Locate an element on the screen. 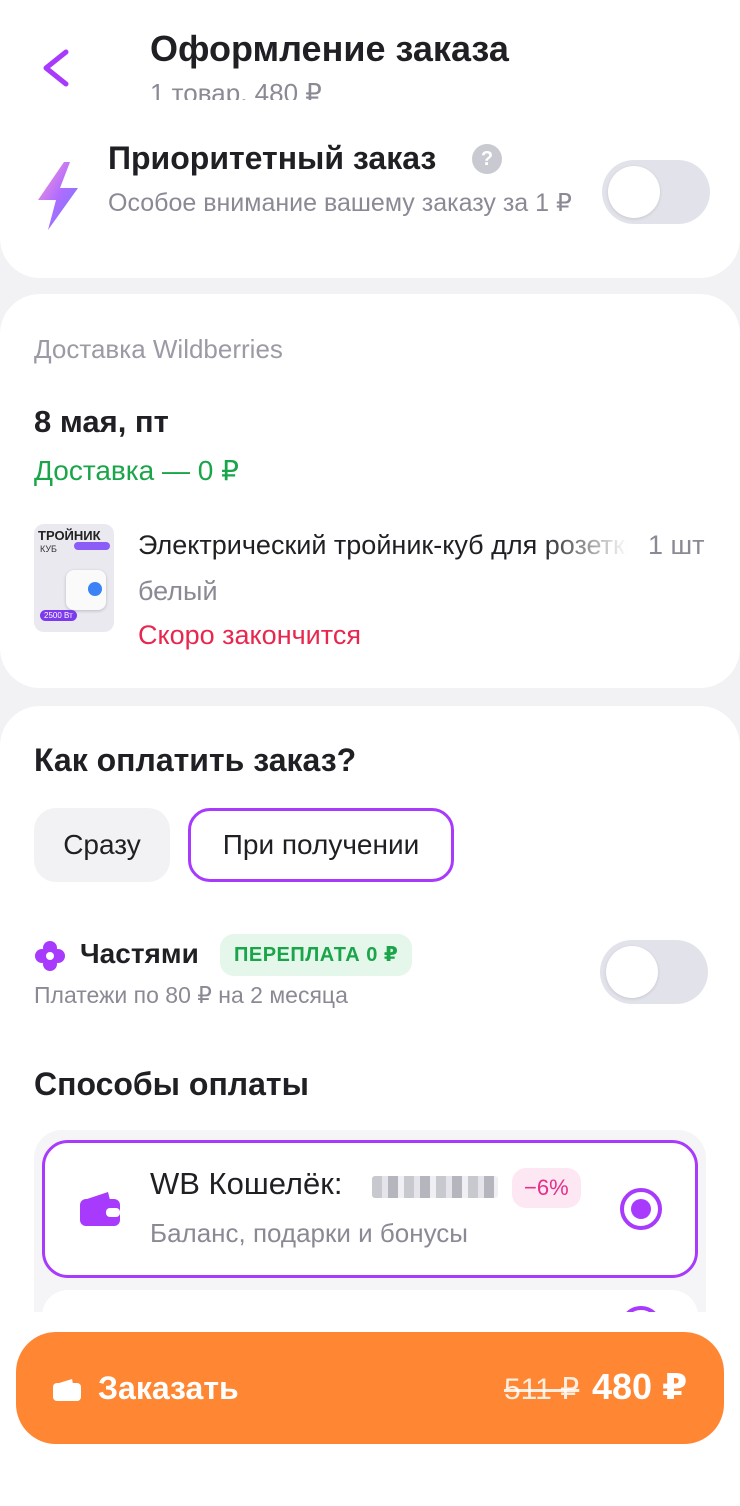  installments-toggle is located at coordinates (654, 972).